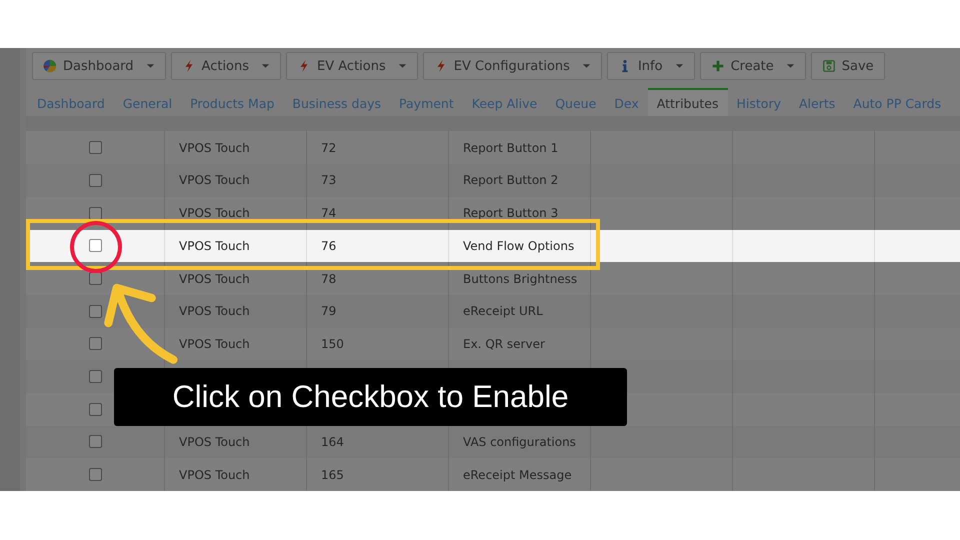  I want to click on table-cell: Vend Flow Options, so click(518, 245).